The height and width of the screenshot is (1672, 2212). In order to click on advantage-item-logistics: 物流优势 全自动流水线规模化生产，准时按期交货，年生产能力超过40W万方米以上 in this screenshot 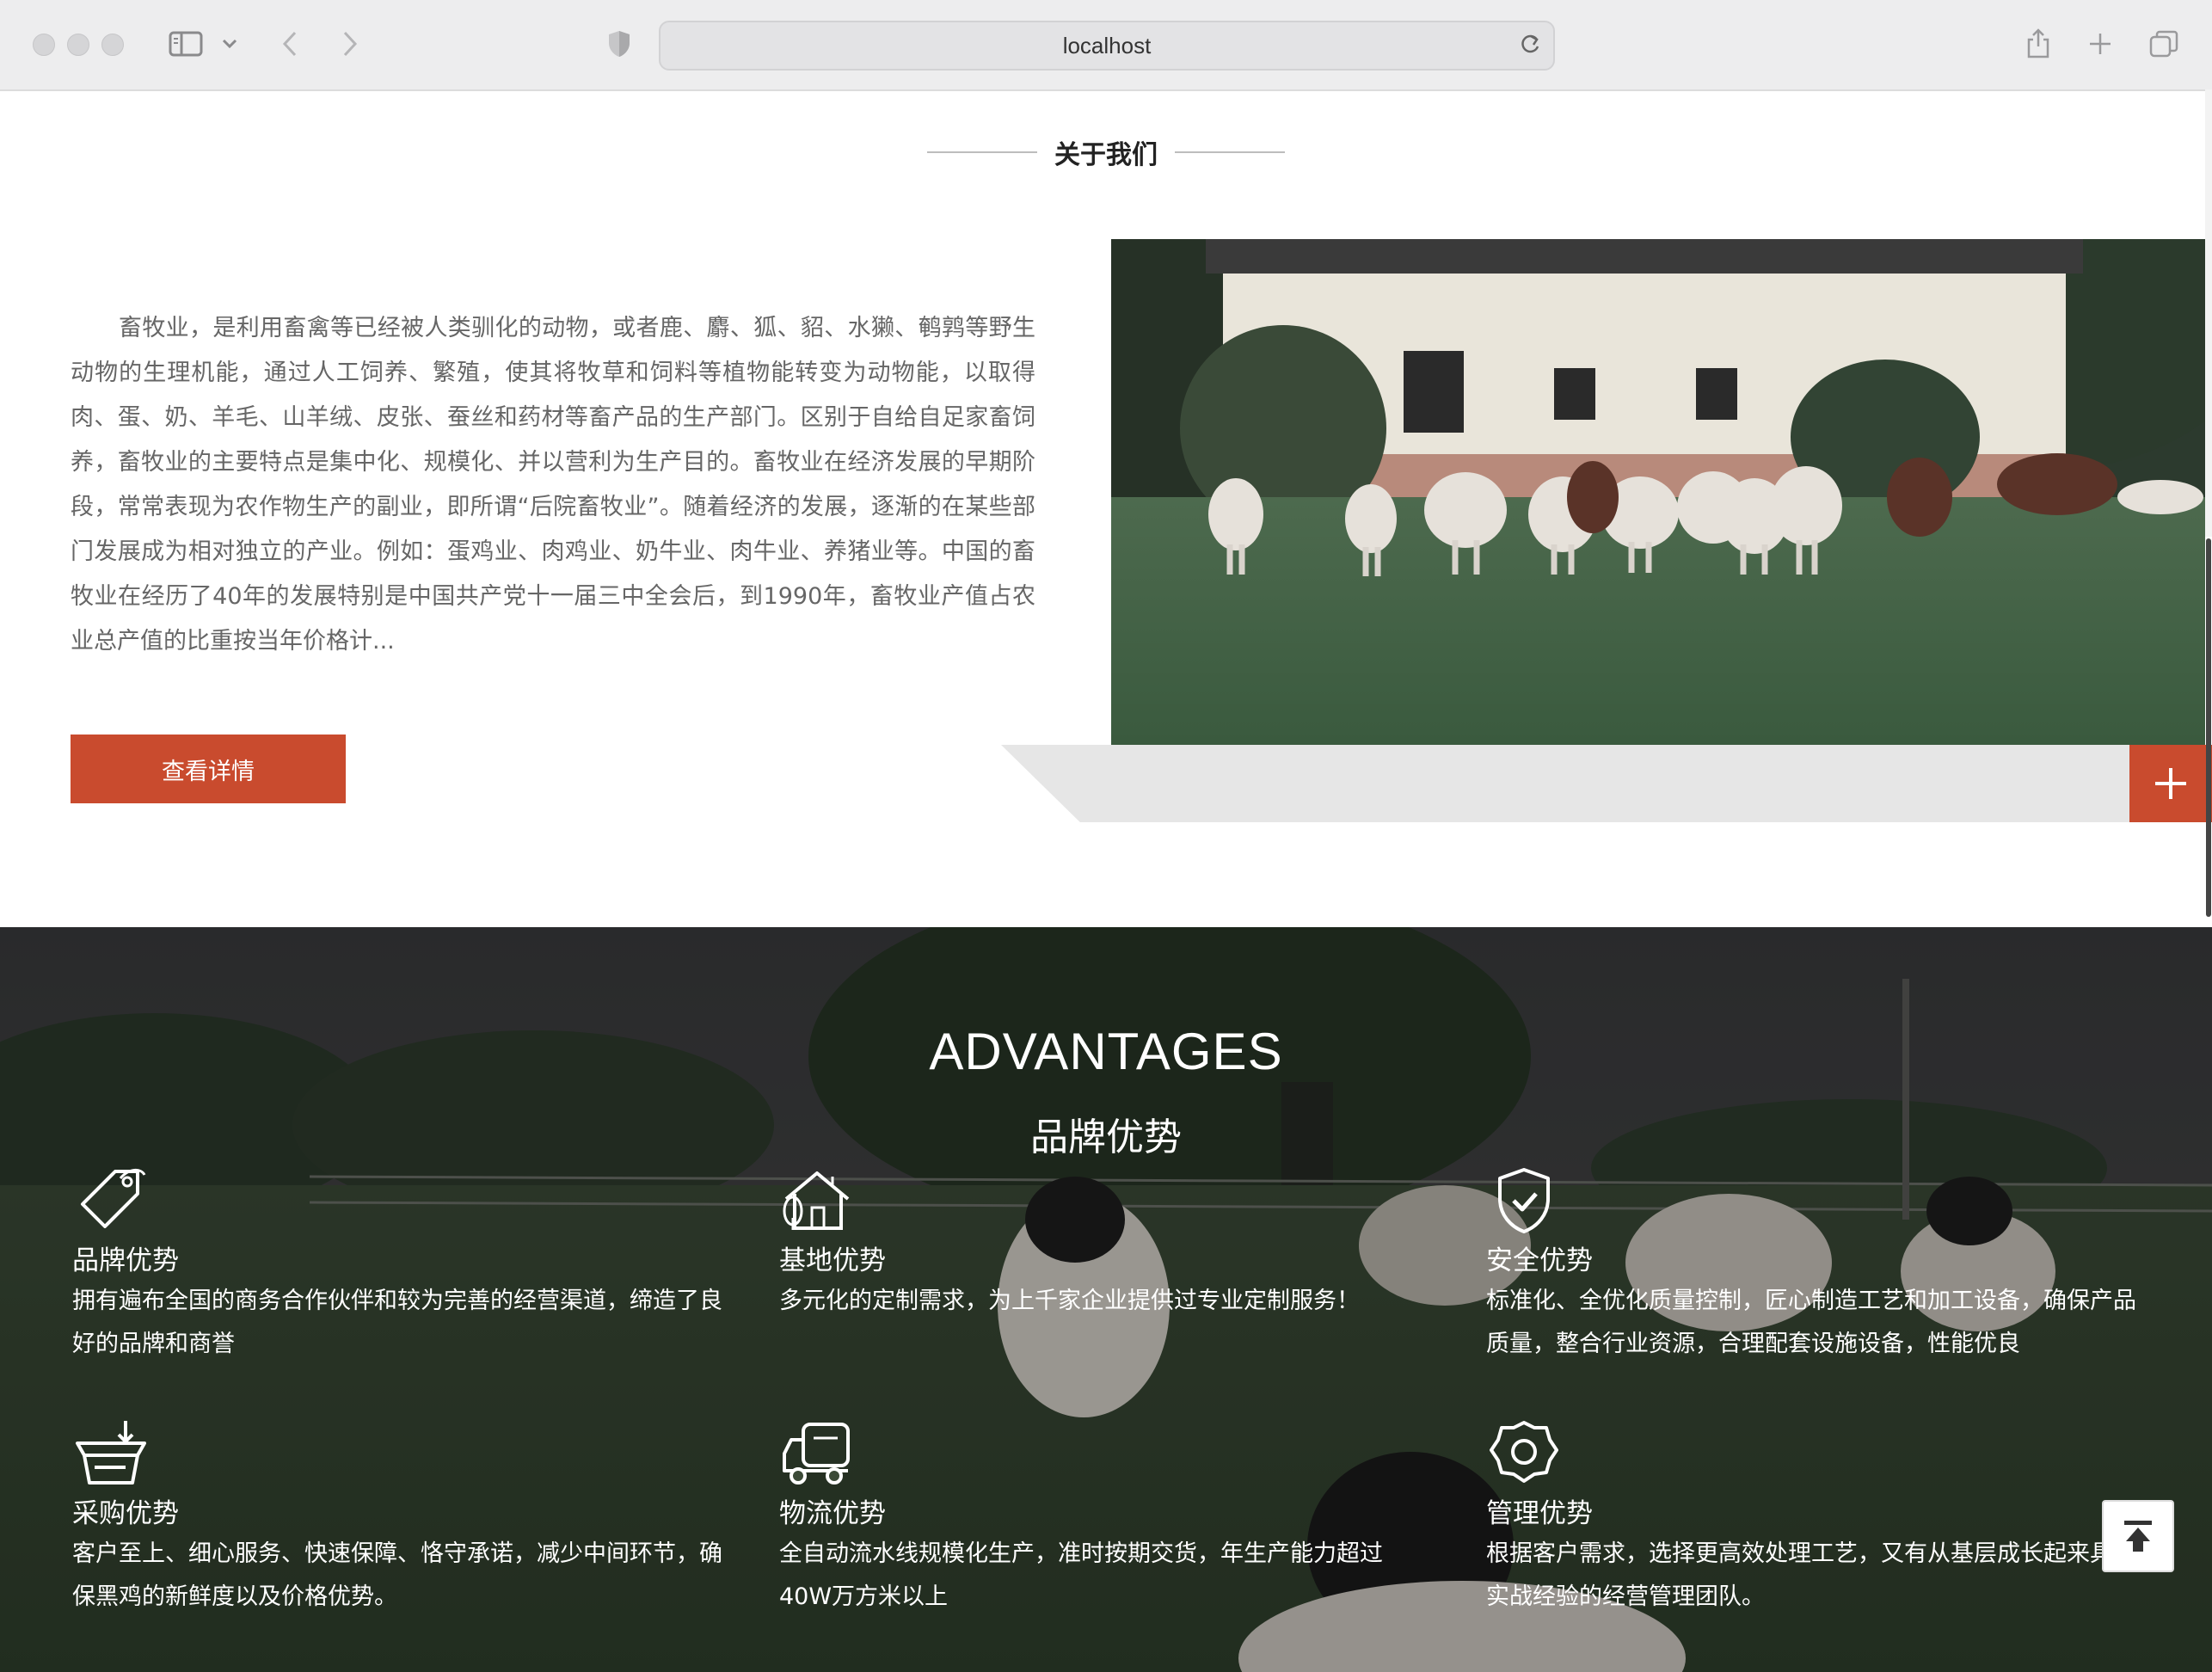, I will do `click(1106, 1519)`.